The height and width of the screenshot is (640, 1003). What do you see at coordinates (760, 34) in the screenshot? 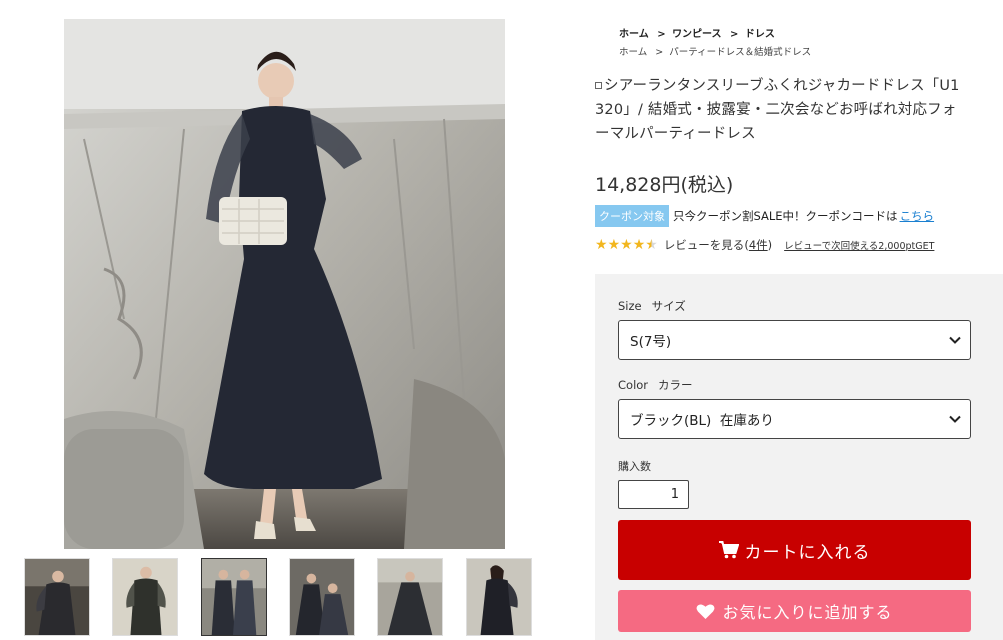
I see `breadcrumb-item: ドレス` at bounding box center [760, 34].